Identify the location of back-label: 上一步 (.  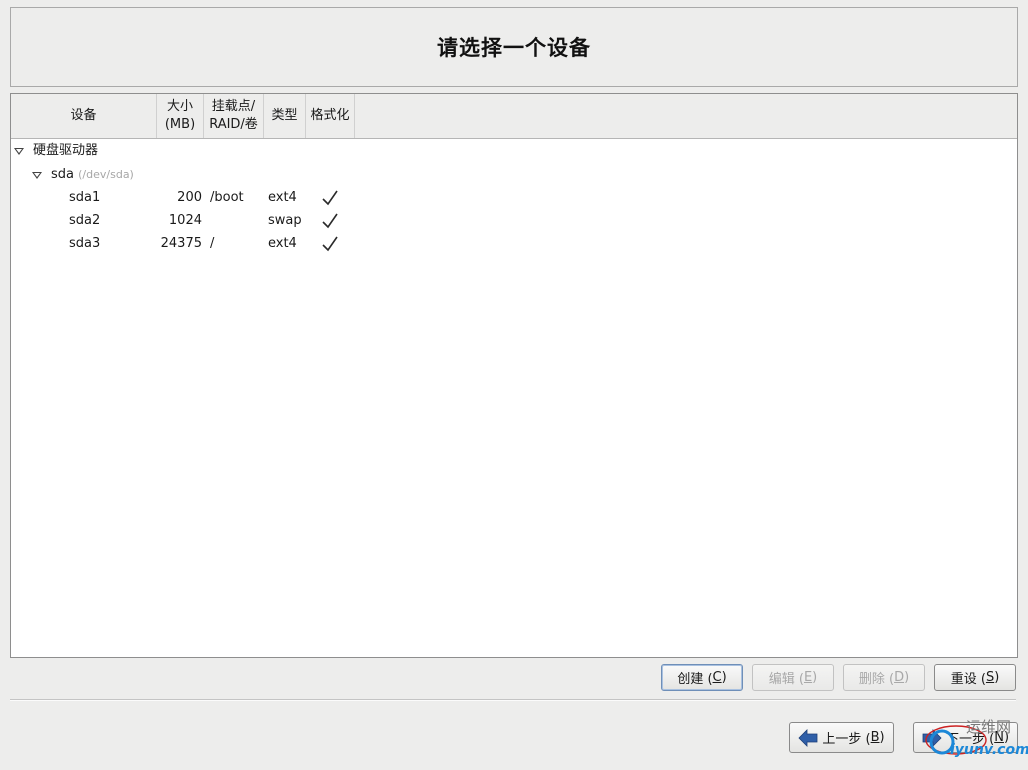
(846, 739).